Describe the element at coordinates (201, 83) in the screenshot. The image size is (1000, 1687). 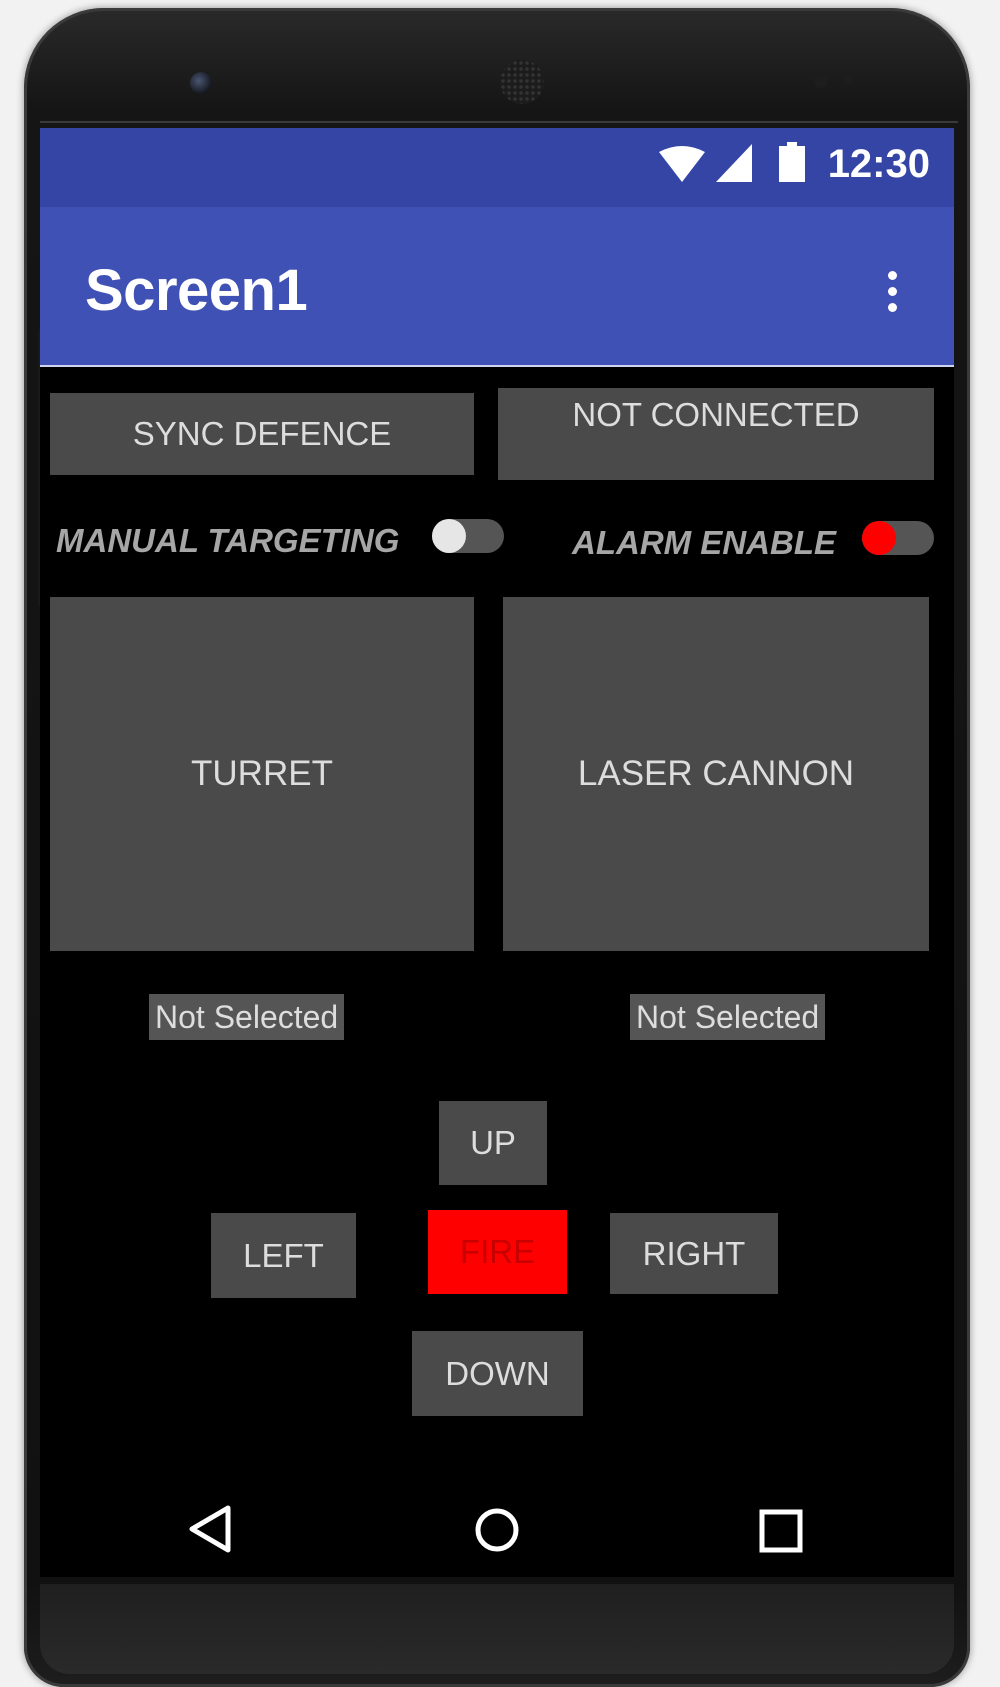
I see `front-camera` at that location.